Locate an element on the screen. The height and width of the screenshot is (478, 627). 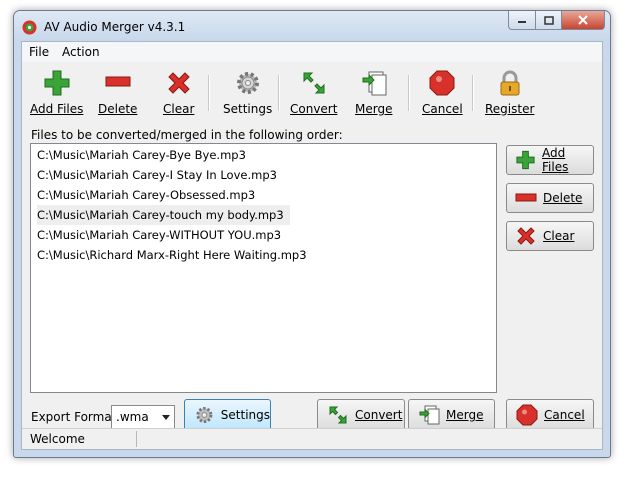
close-icon is located at coordinates (583, 20).